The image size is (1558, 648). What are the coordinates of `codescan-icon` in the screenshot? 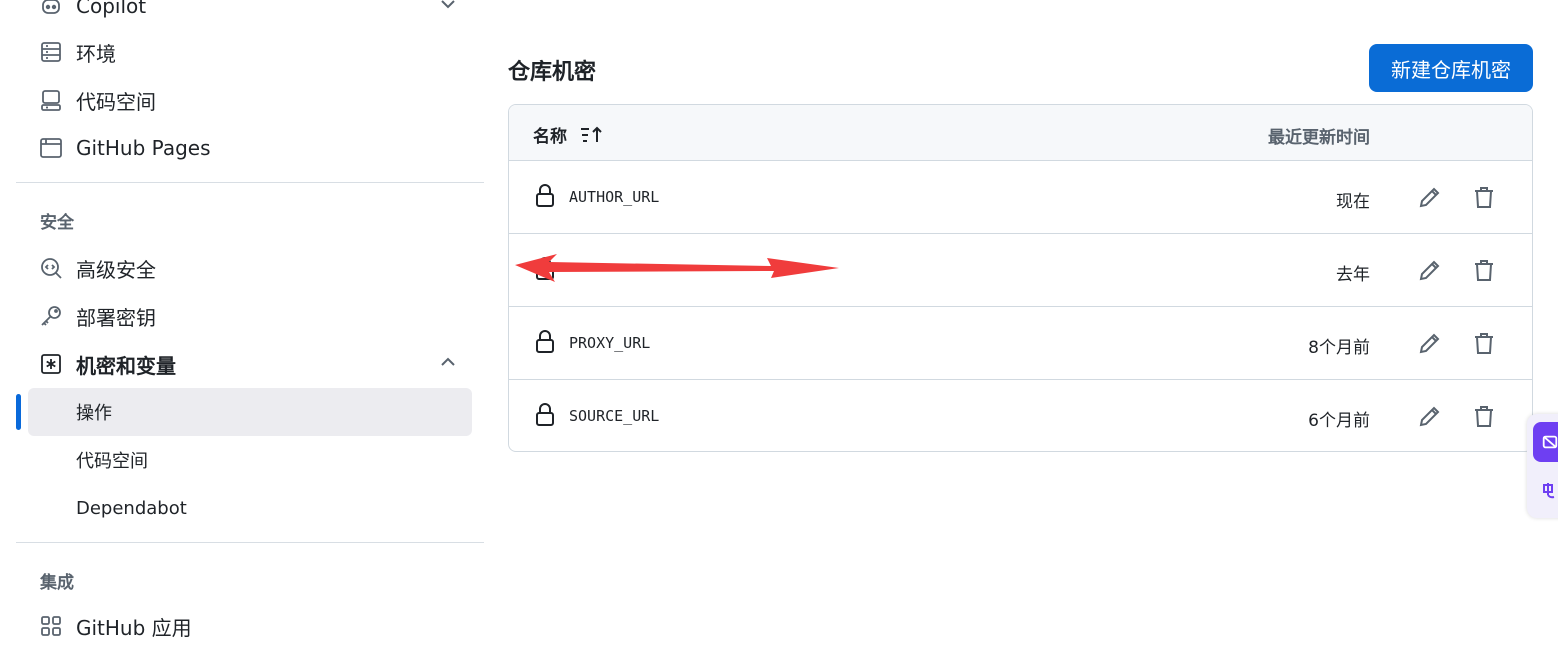 It's located at (51, 268).